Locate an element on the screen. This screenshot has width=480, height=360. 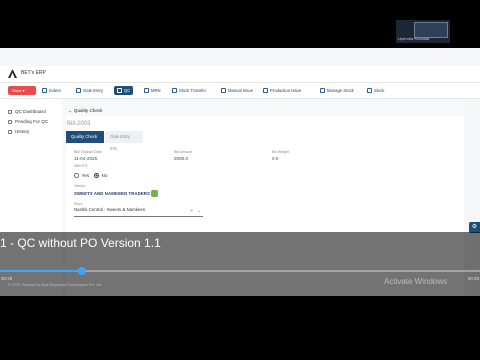
user-name: Upendra Khandar is located at coordinates (414, 38).